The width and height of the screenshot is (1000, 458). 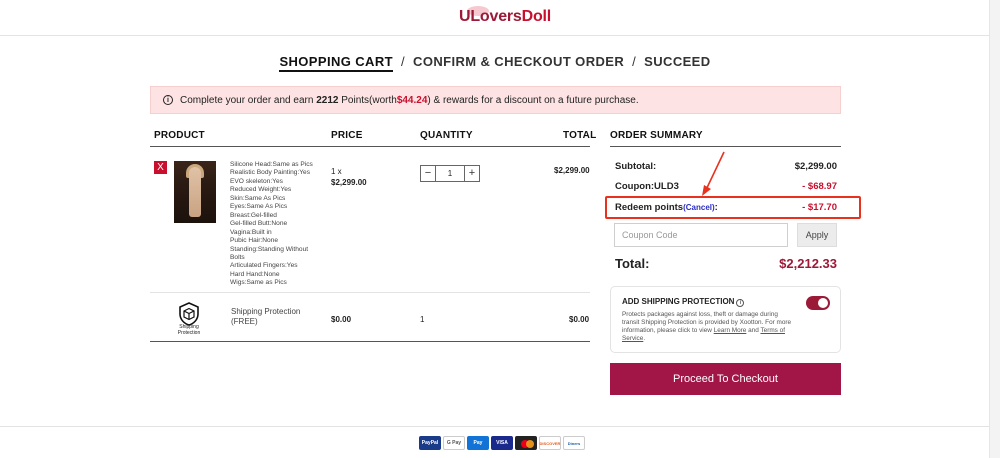 What do you see at coordinates (713, 173) in the screenshot?
I see `annotation-arrow-icon` at bounding box center [713, 173].